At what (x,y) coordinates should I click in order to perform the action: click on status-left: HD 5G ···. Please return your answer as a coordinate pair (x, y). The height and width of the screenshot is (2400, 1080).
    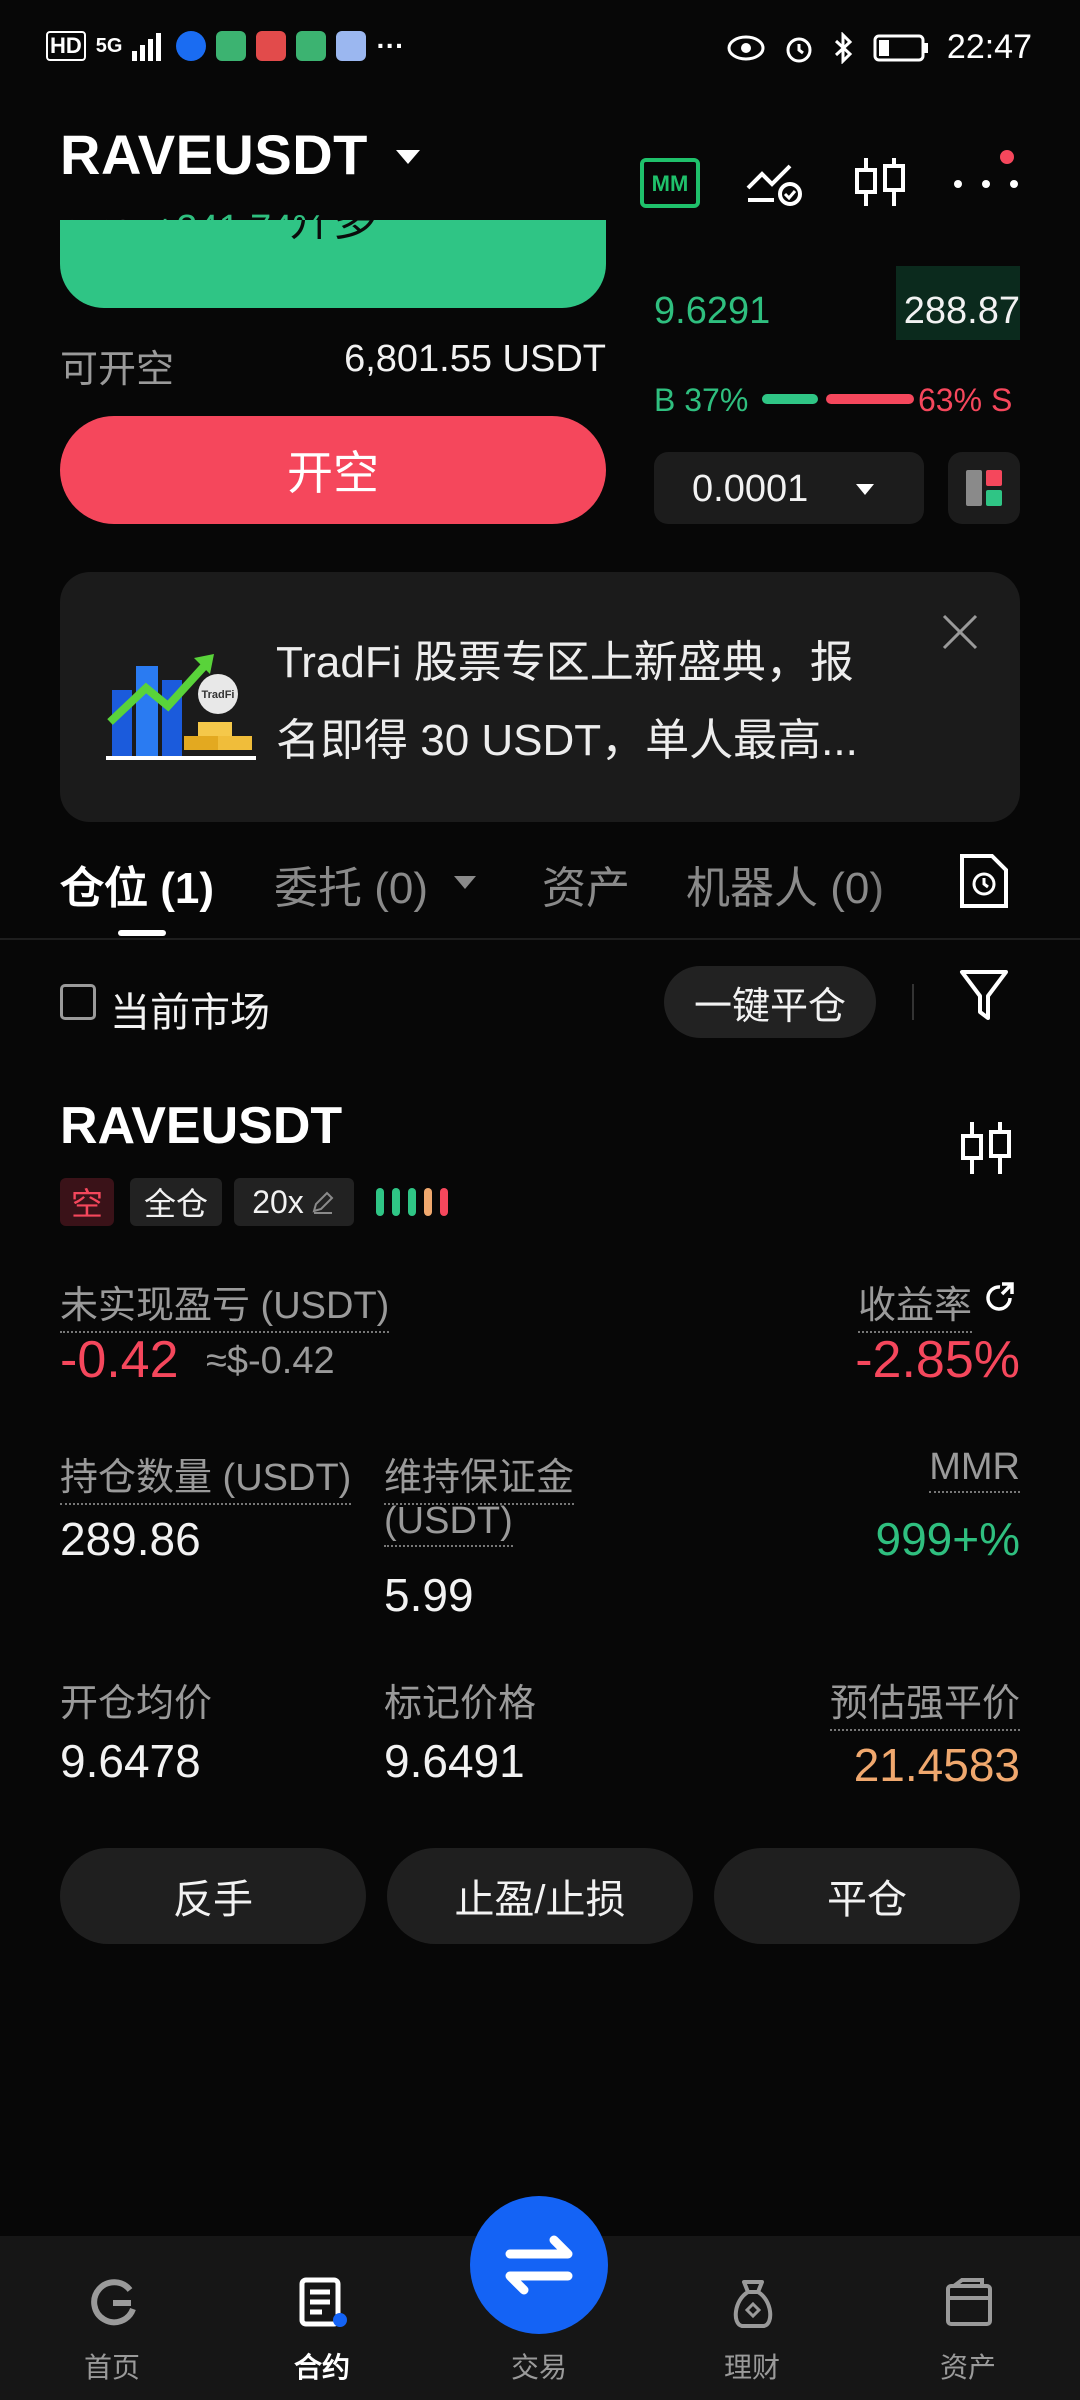
    Looking at the image, I should click on (225, 46).